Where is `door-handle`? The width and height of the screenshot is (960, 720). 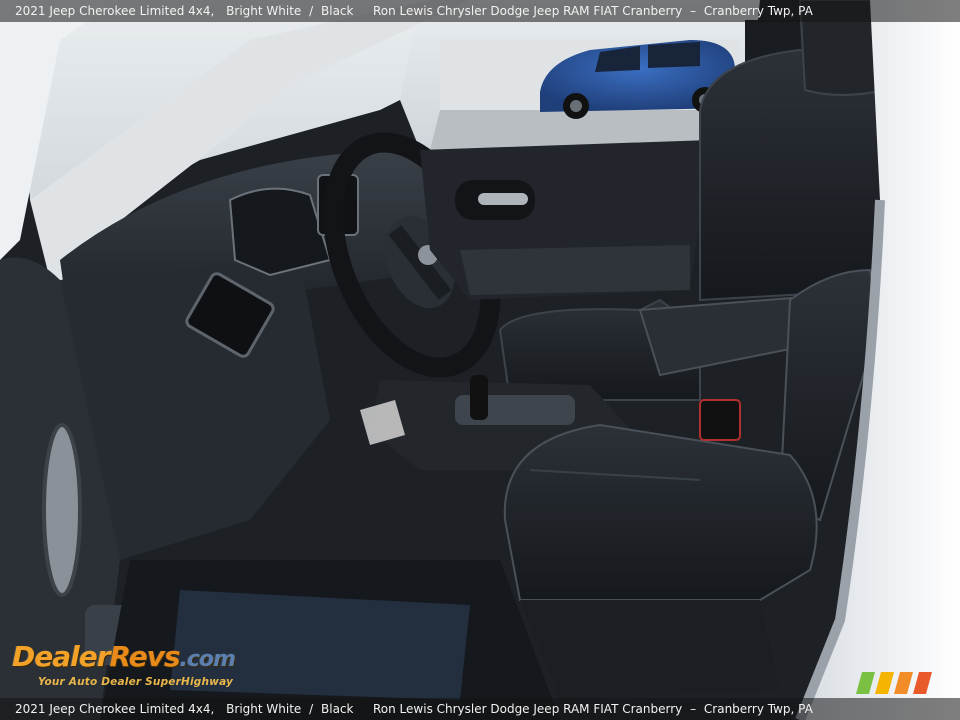 door-handle is located at coordinates (62, 510).